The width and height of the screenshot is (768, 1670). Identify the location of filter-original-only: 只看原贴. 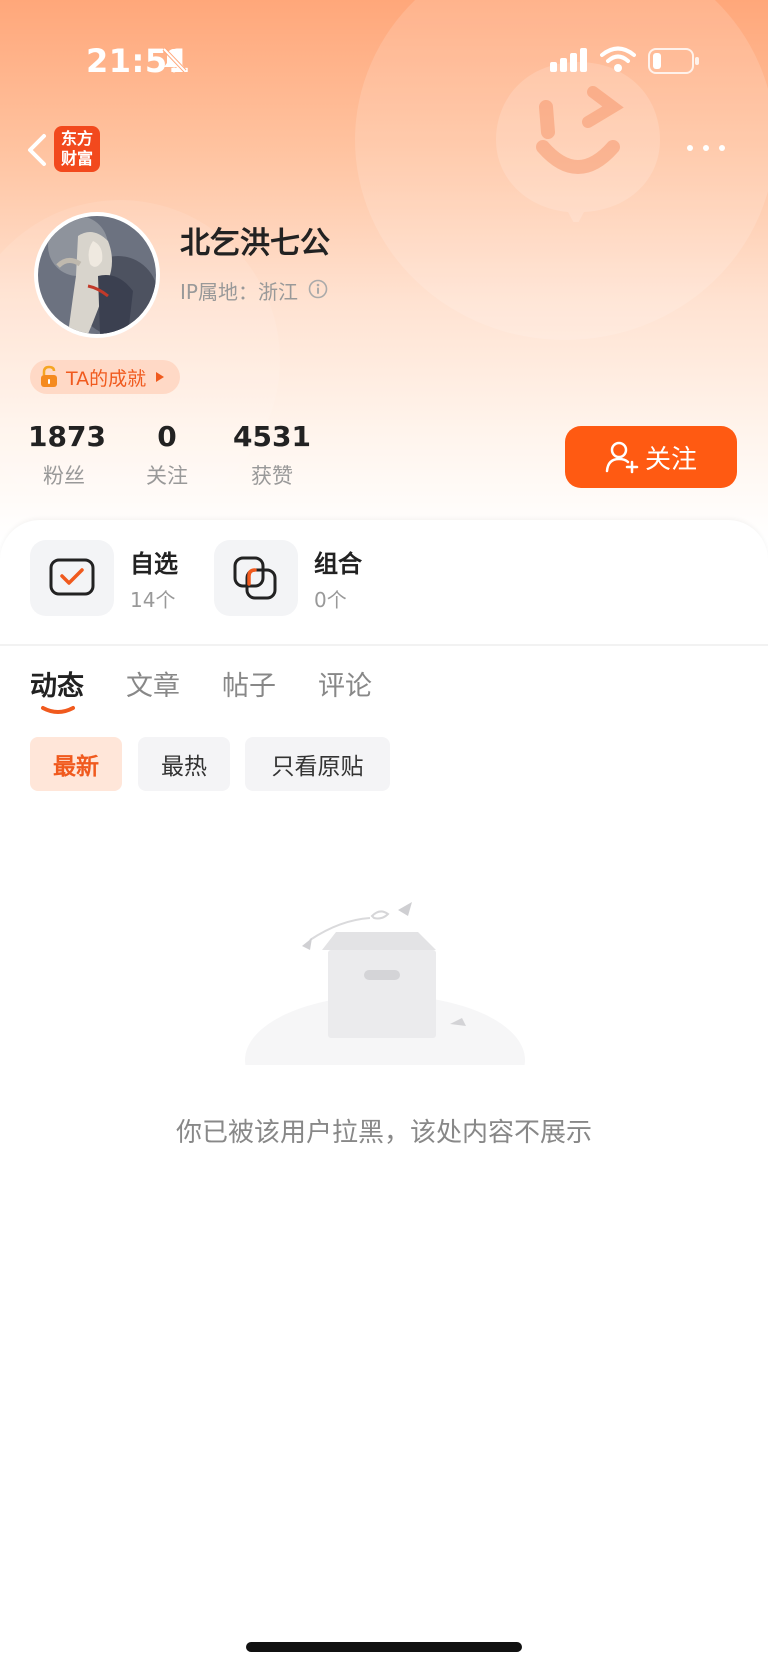
(317, 764).